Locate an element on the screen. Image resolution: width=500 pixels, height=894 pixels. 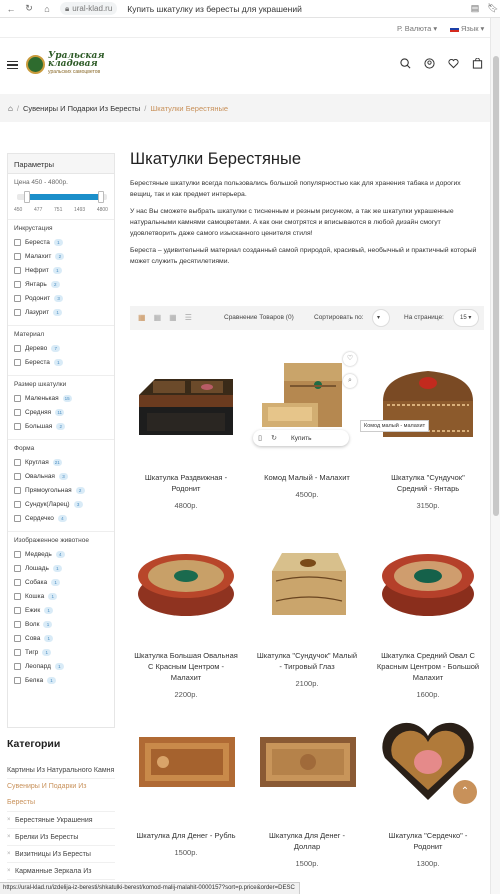
back-icon: ← is located at coordinates (11, 9).